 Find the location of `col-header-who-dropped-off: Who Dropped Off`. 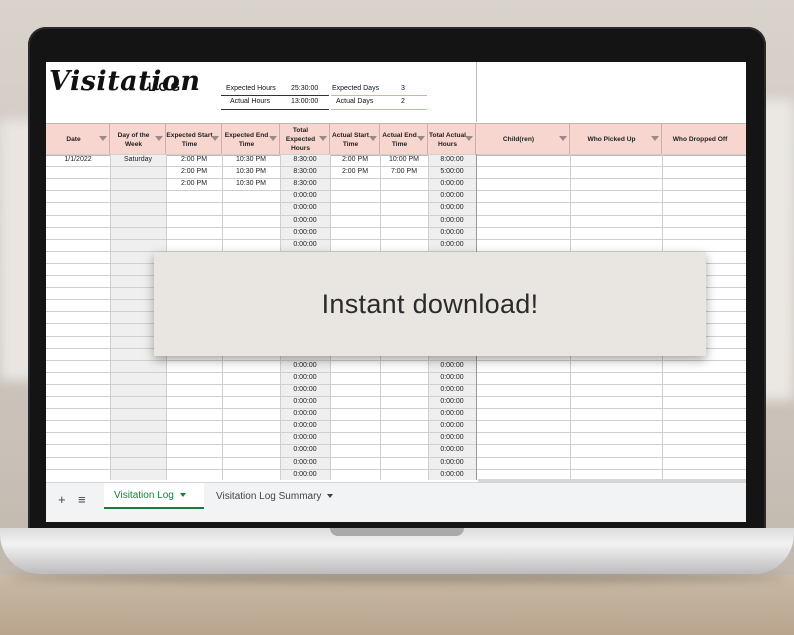

col-header-who-dropped-off: Who Dropped Off is located at coordinates (704, 139).